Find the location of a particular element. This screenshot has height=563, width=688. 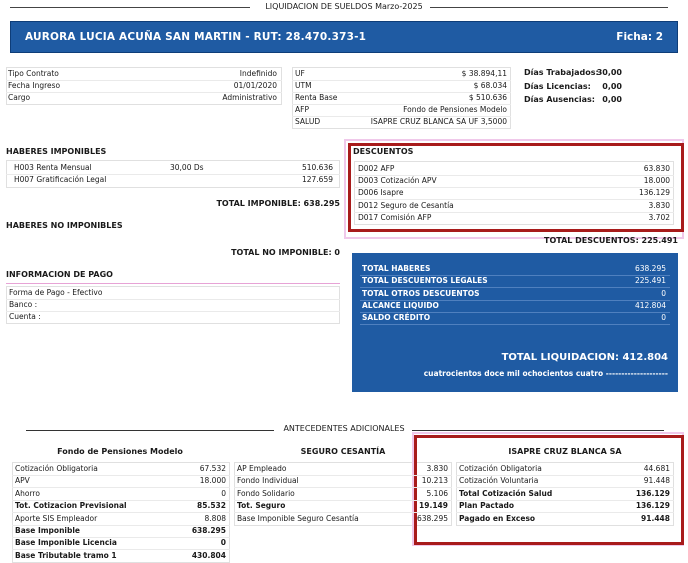

total-descuentos: TOTAL DESCUENTOS: 225.491 is located at coordinates (610, 240).